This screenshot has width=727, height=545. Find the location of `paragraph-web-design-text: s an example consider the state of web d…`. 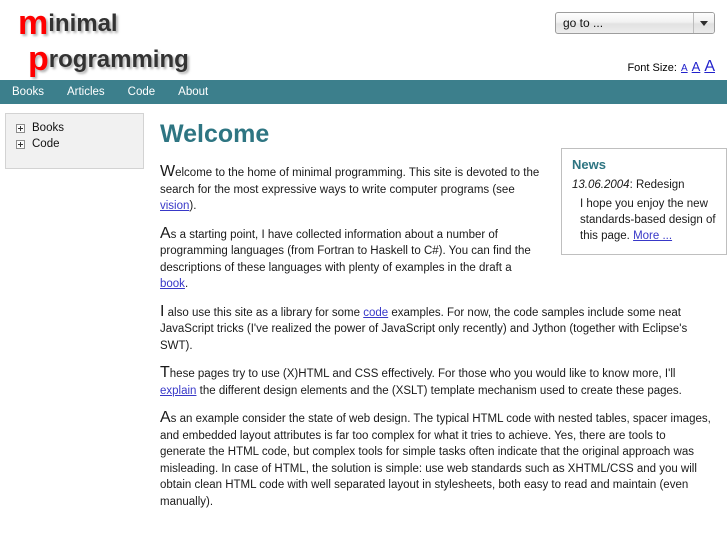

paragraph-web-design-text: s an example consider the state of web d… is located at coordinates (435, 460).